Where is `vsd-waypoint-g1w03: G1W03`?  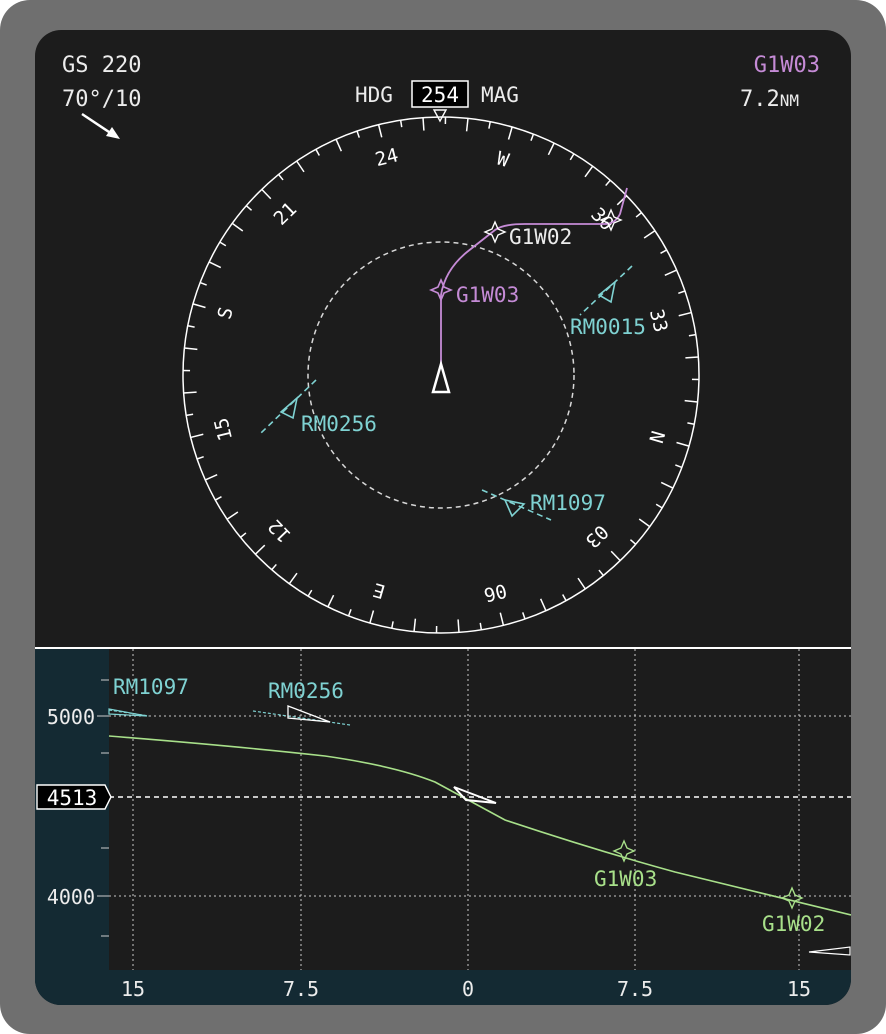
vsd-waypoint-g1w03: G1W03 is located at coordinates (625, 865).